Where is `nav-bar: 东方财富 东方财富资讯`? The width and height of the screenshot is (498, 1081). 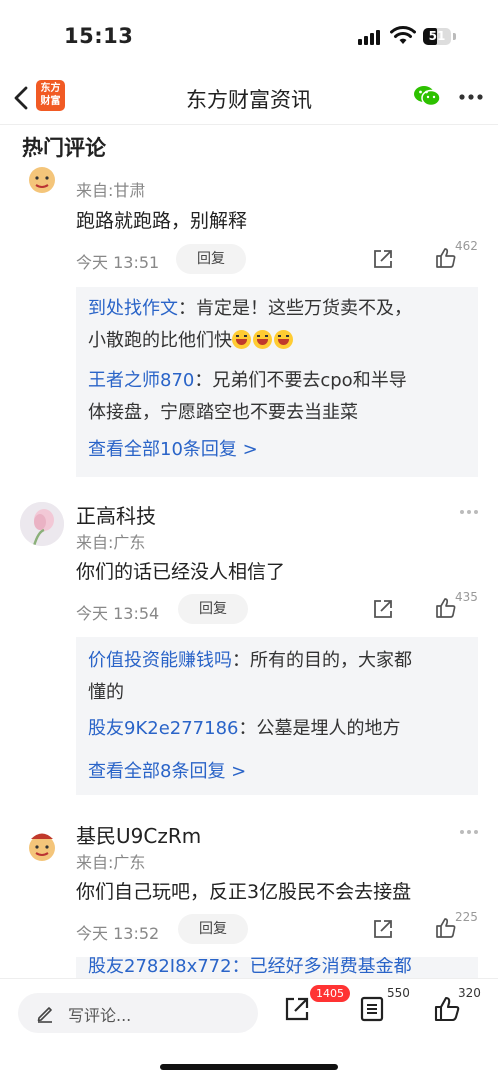 nav-bar: 东方财富 东方财富资讯 is located at coordinates (249, 98).